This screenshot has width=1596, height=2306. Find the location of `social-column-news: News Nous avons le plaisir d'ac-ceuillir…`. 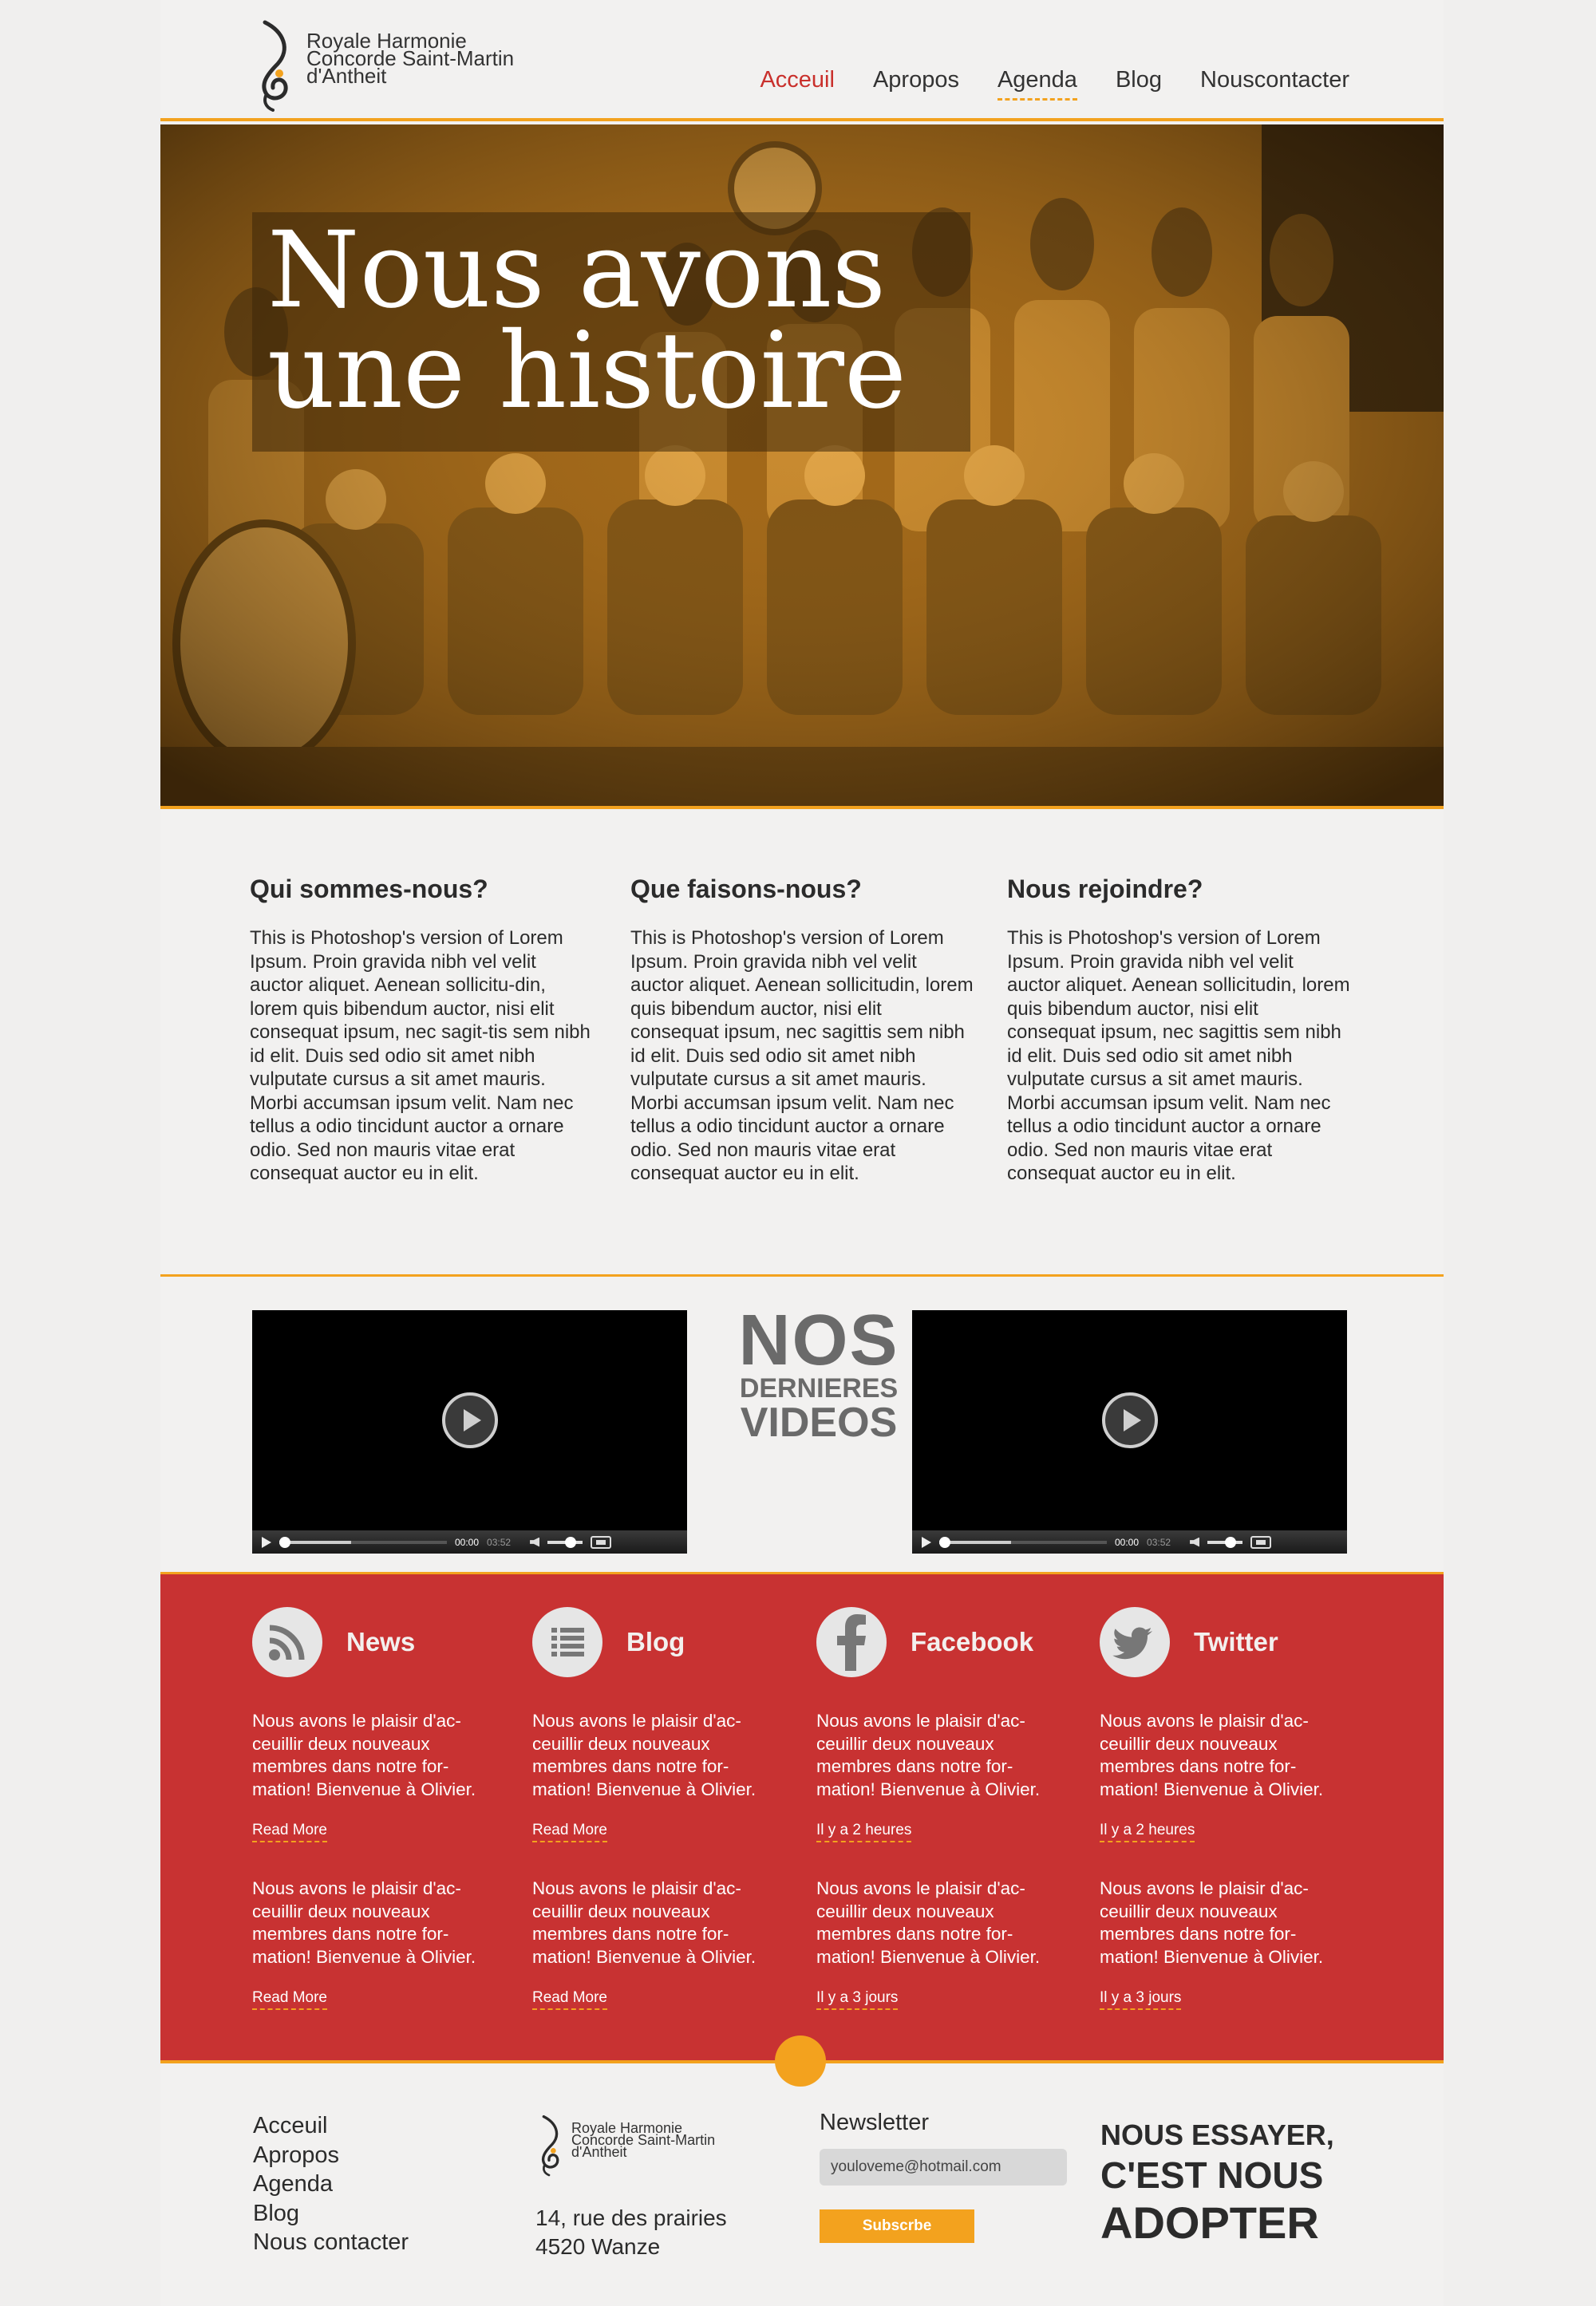

social-column-news: News Nous avons le plaisir d'ac-ceuillir… is located at coordinates (376, 1808).